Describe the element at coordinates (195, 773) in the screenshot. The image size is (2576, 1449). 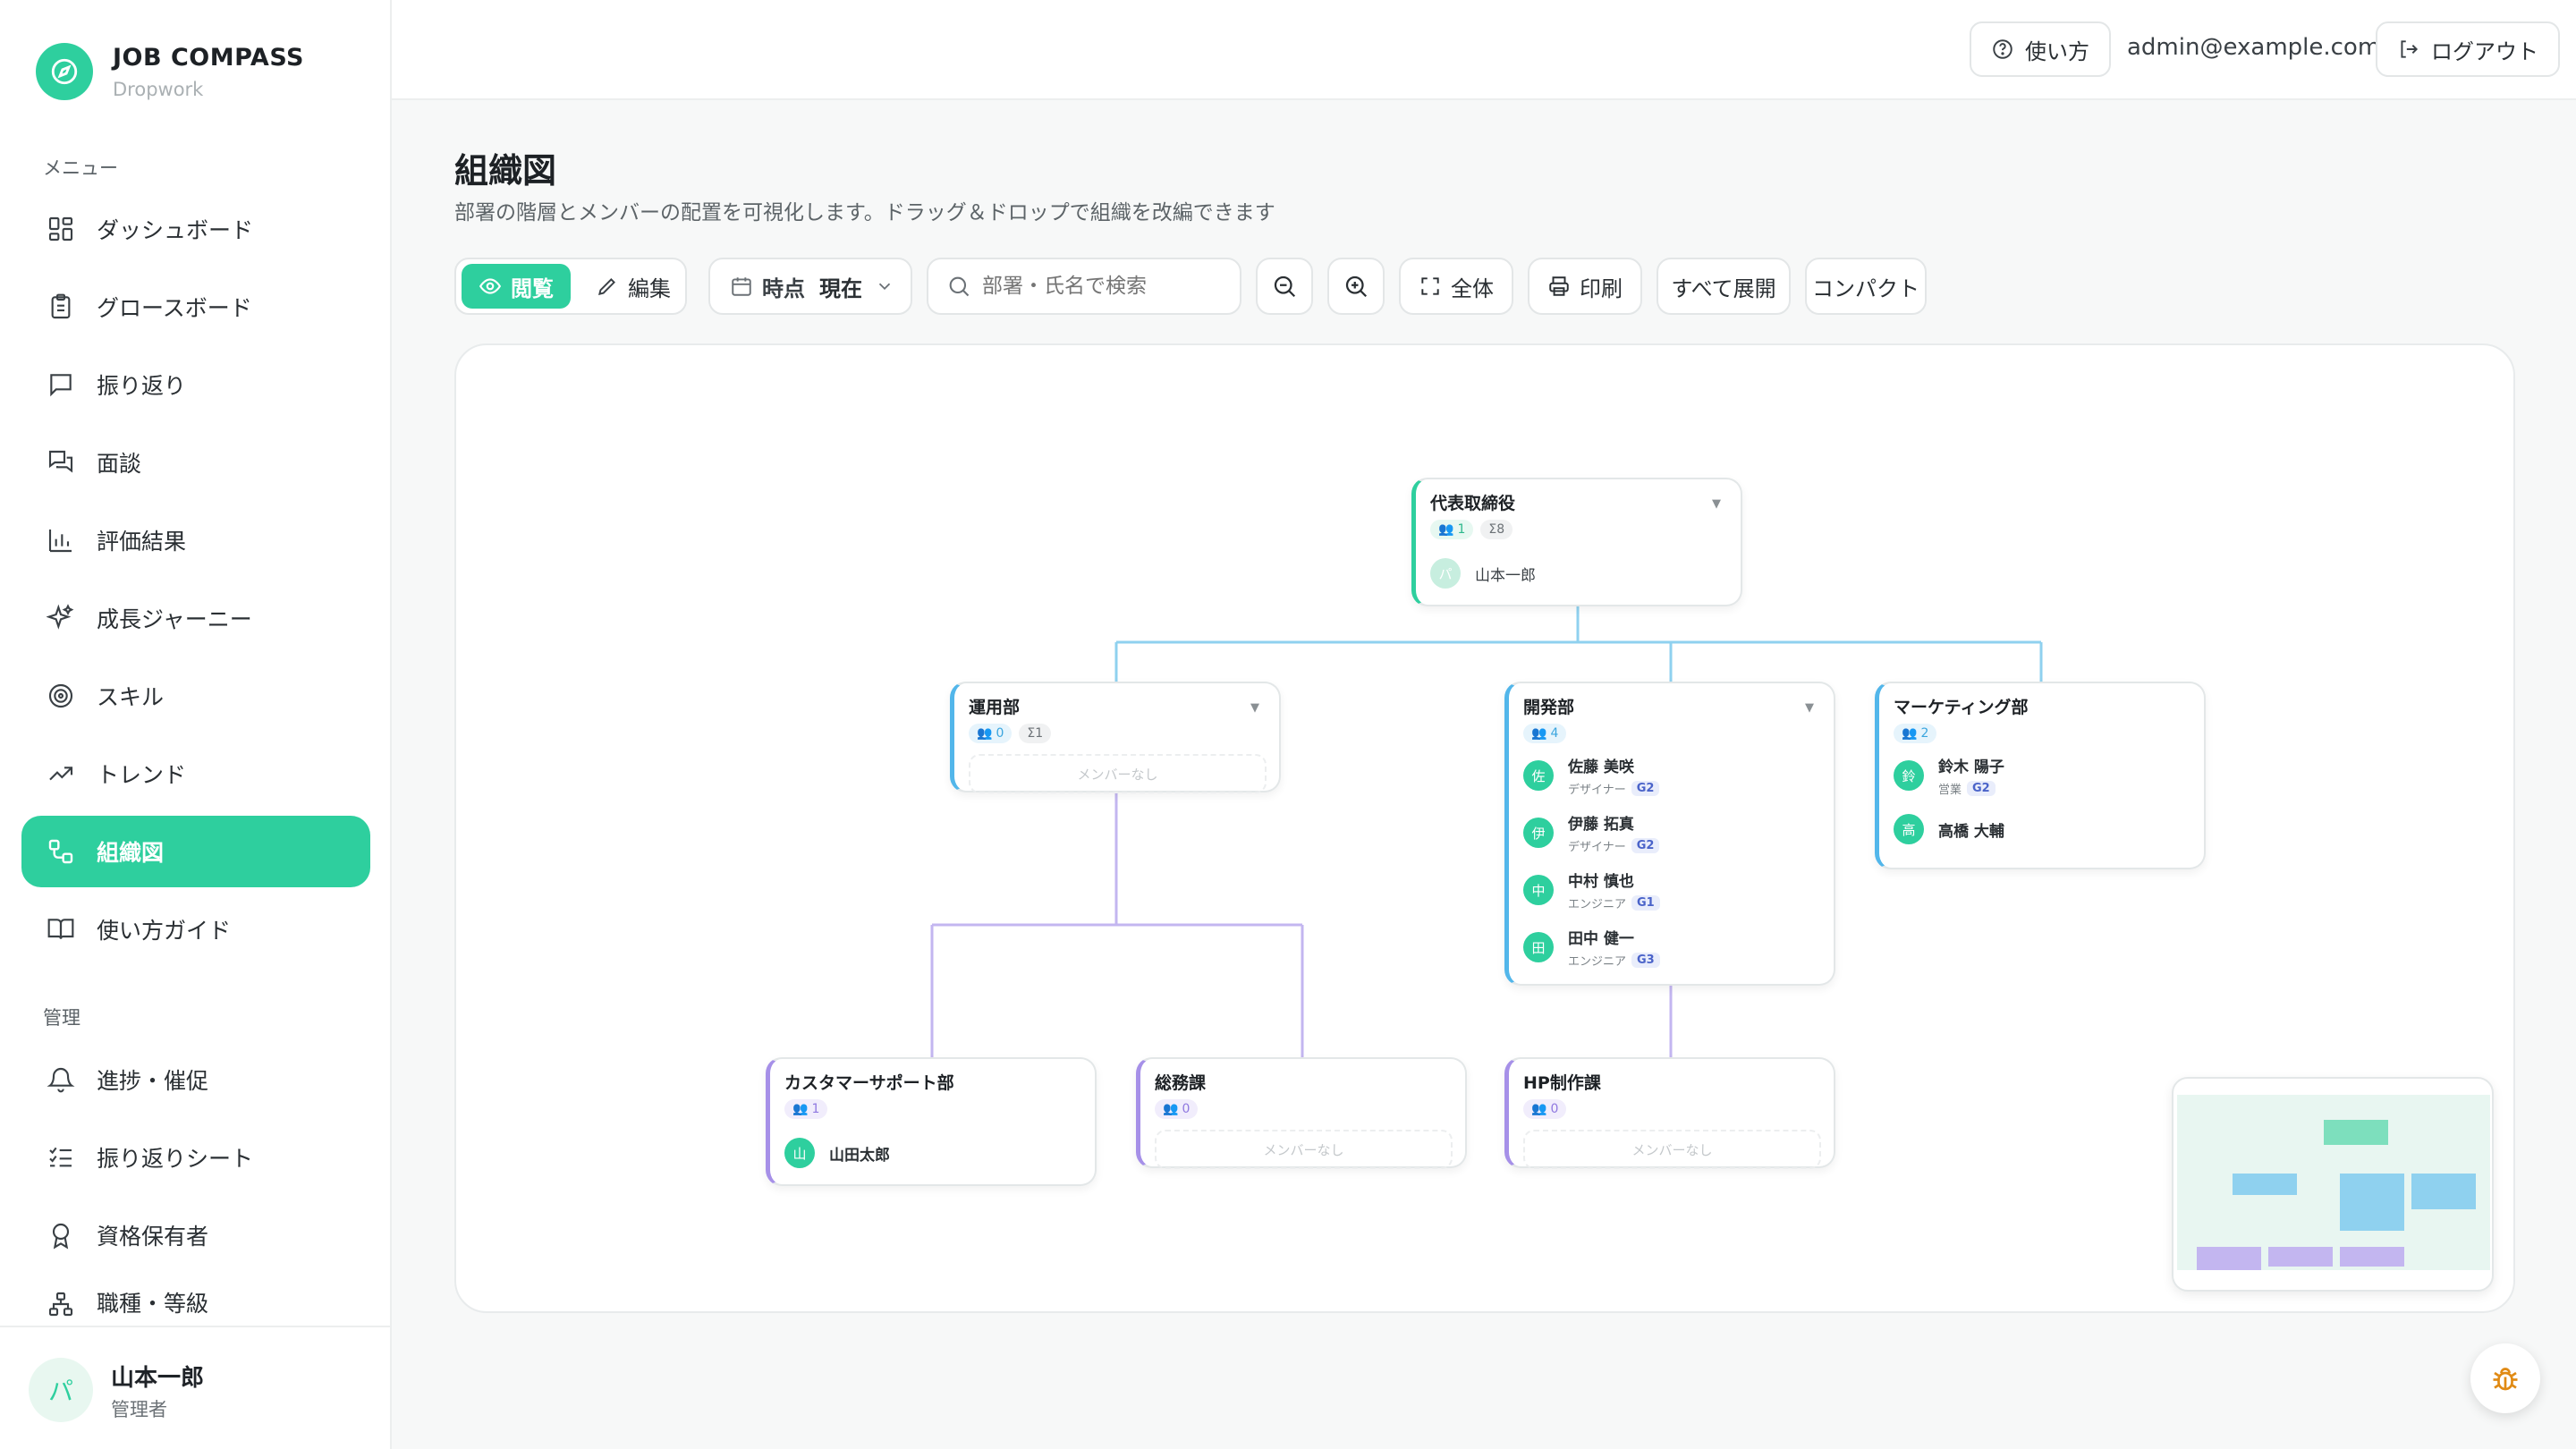
I see `sidebar-item-trend: トレンド` at that location.